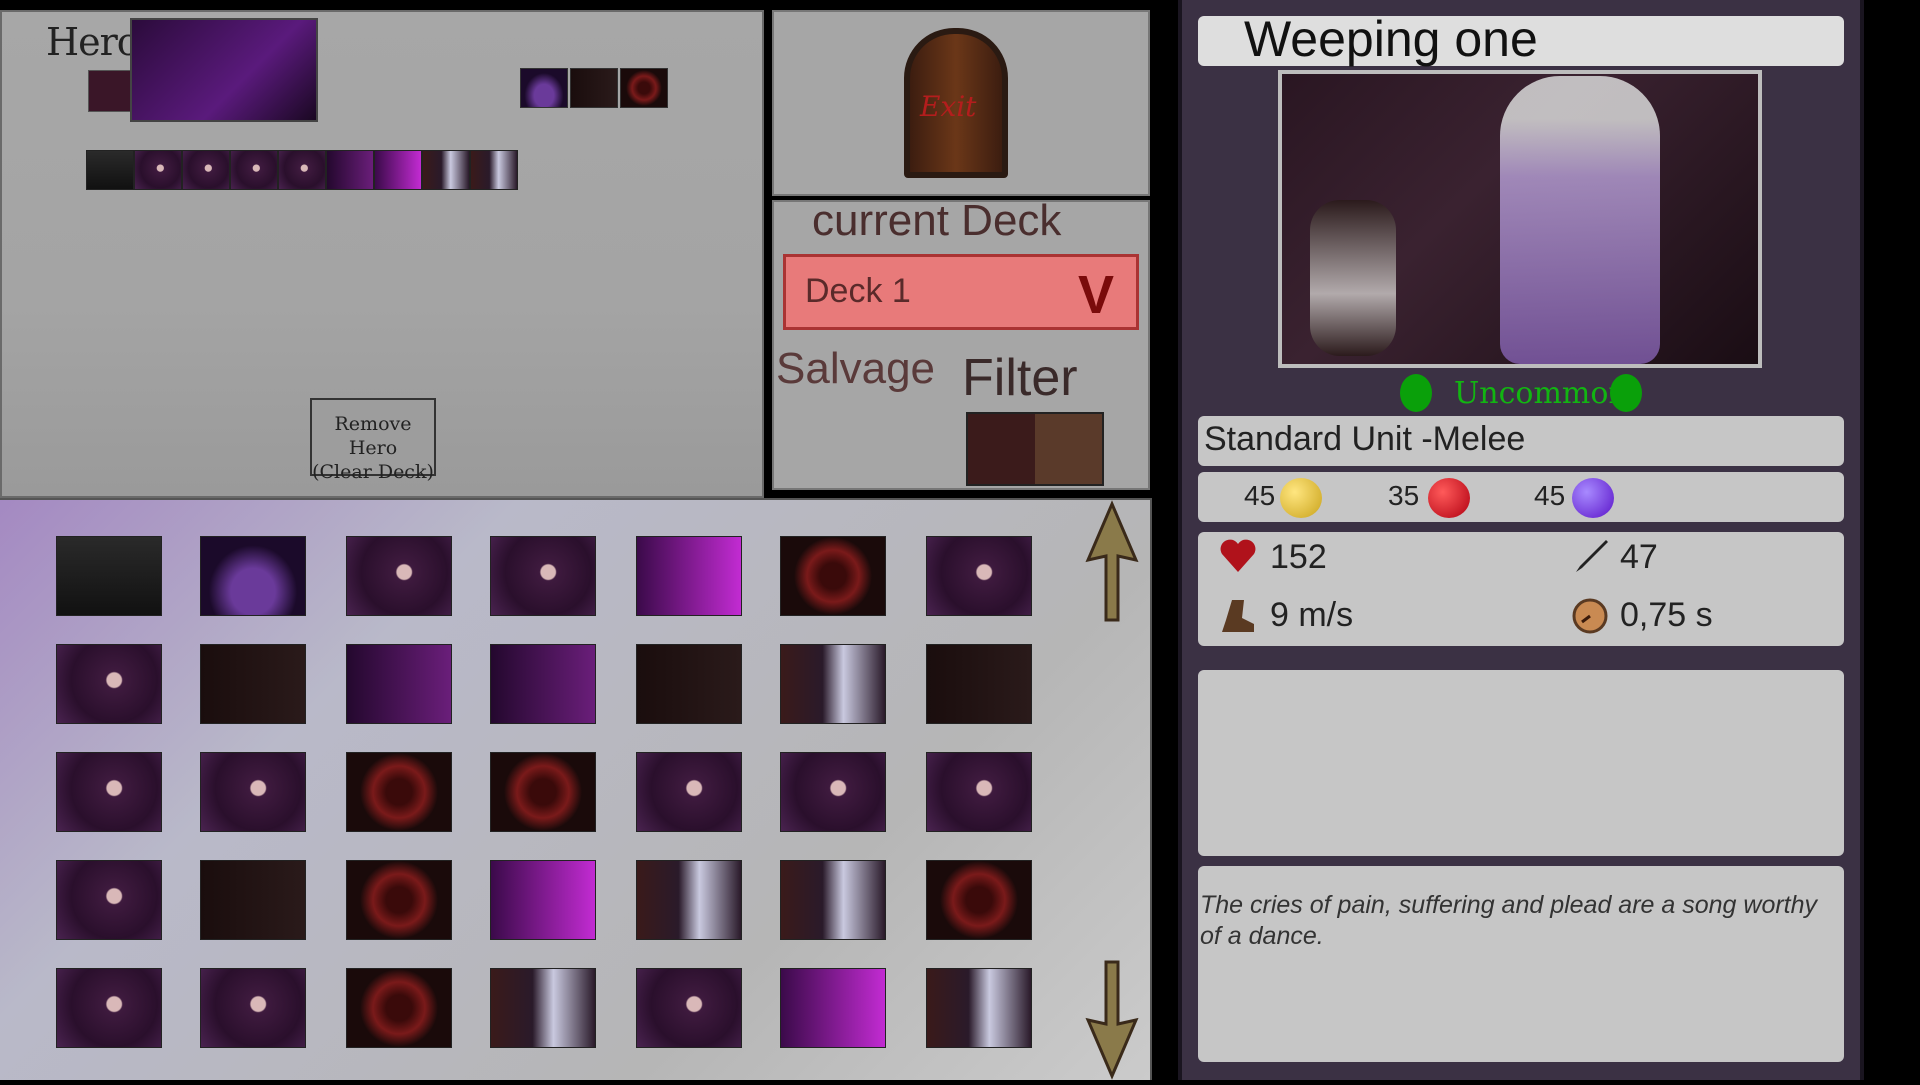 The image size is (1920, 1085). What do you see at coordinates (1550, 495) in the screenshot?
I see `purple-cost: 45` at bounding box center [1550, 495].